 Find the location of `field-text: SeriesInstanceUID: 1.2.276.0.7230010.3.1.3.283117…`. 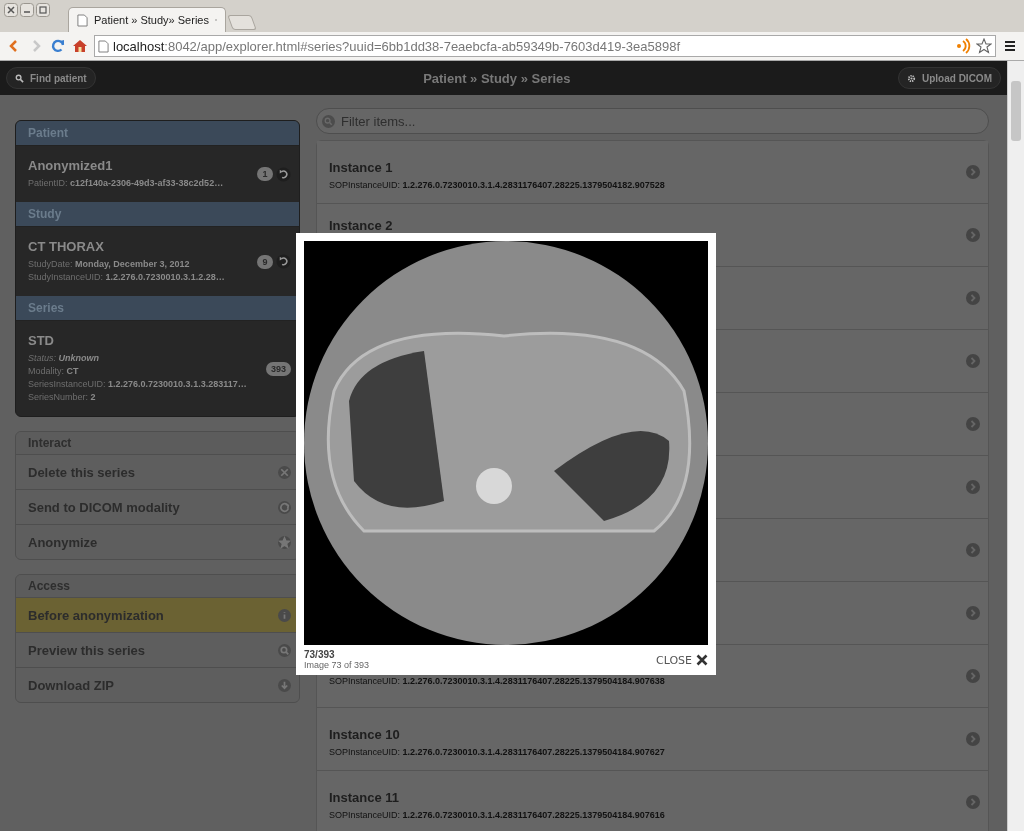

field-text: SeriesInstanceUID: 1.2.276.0.7230010.3.1.3.283117… is located at coordinates (138, 384).